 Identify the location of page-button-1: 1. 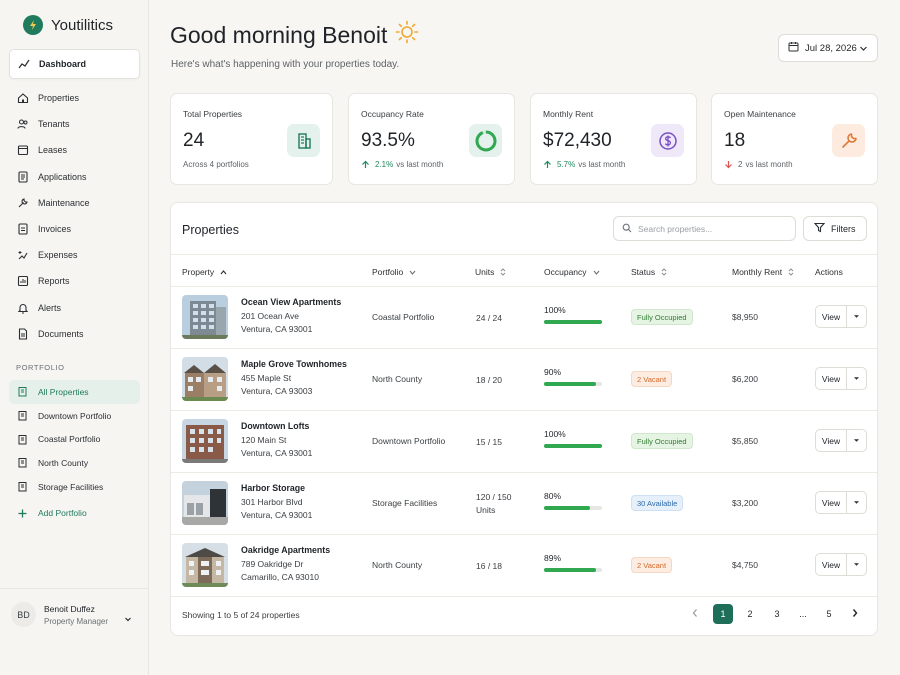
(723, 614).